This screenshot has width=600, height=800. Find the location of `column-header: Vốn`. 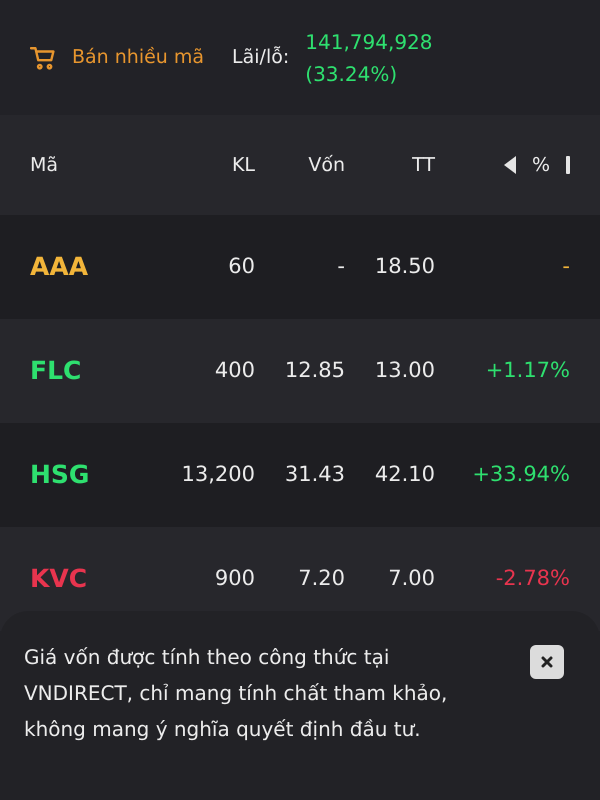

column-header: Vốn is located at coordinates (326, 165).